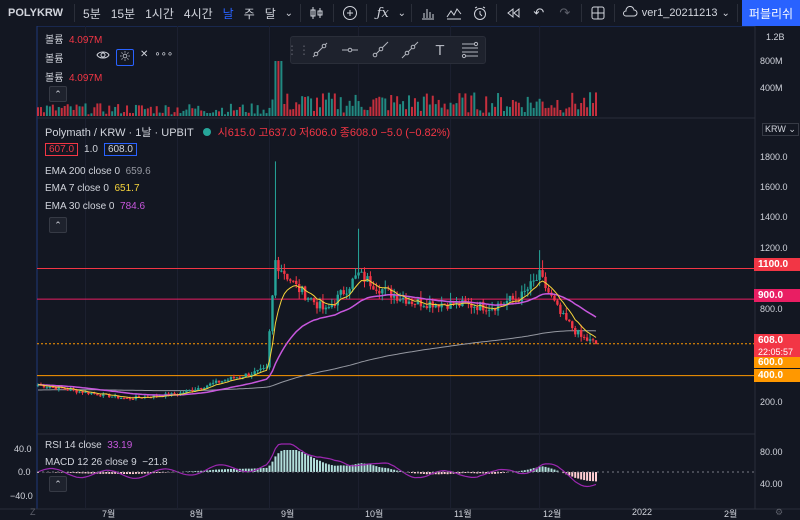  Describe the element at coordinates (163, 57) in the screenshot. I see `more-icon: ∘∘∘` at that location.